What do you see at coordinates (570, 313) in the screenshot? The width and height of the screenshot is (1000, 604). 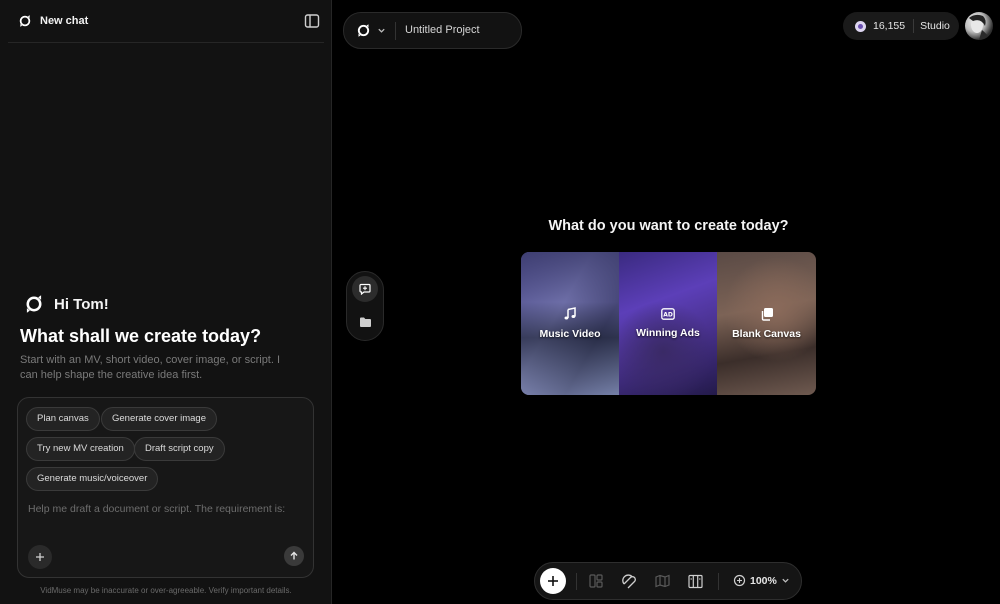 I see `music-note-icon` at bounding box center [570, 313].